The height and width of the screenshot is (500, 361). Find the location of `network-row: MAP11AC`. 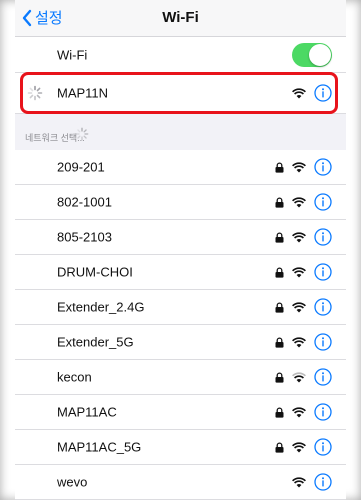

network-row: MAP11AC is located at coordinates (180, 412).